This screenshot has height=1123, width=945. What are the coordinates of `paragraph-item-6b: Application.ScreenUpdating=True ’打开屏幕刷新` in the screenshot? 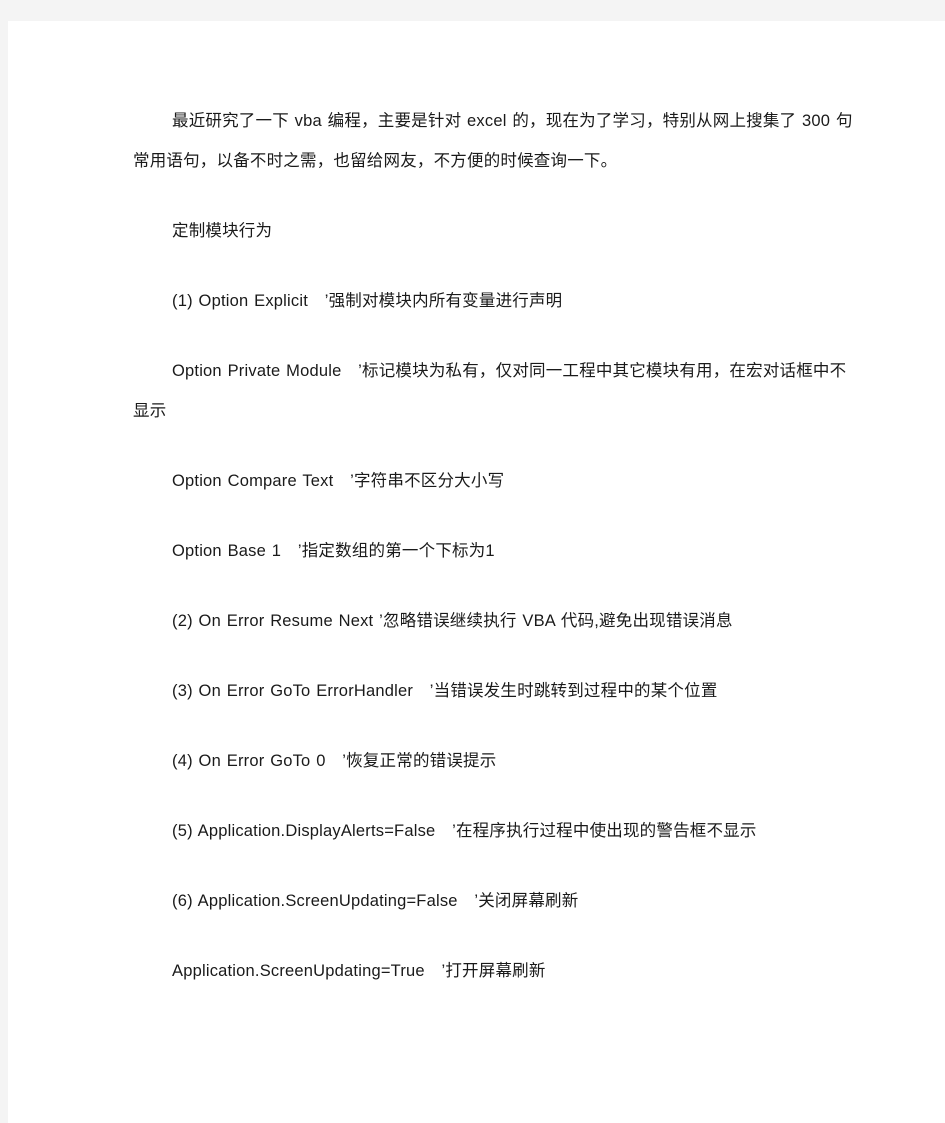 It's located at (359, 971).